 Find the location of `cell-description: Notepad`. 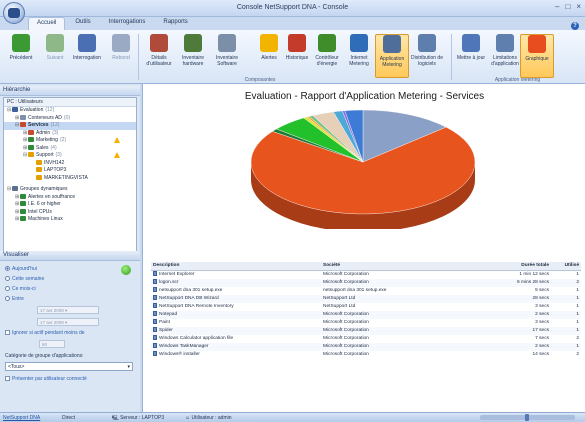

cell-description: Notepad is located at coordinates (236, 314).